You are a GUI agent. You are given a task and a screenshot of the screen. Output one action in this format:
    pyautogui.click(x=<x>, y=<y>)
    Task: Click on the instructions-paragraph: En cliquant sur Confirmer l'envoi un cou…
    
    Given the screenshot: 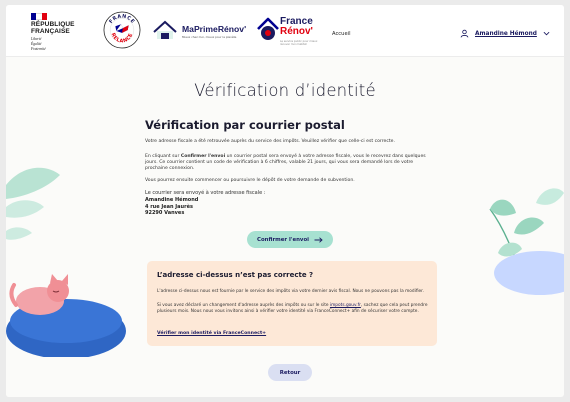 What is the action you would take?
    pyautogui.click(x=290, y=163)
    